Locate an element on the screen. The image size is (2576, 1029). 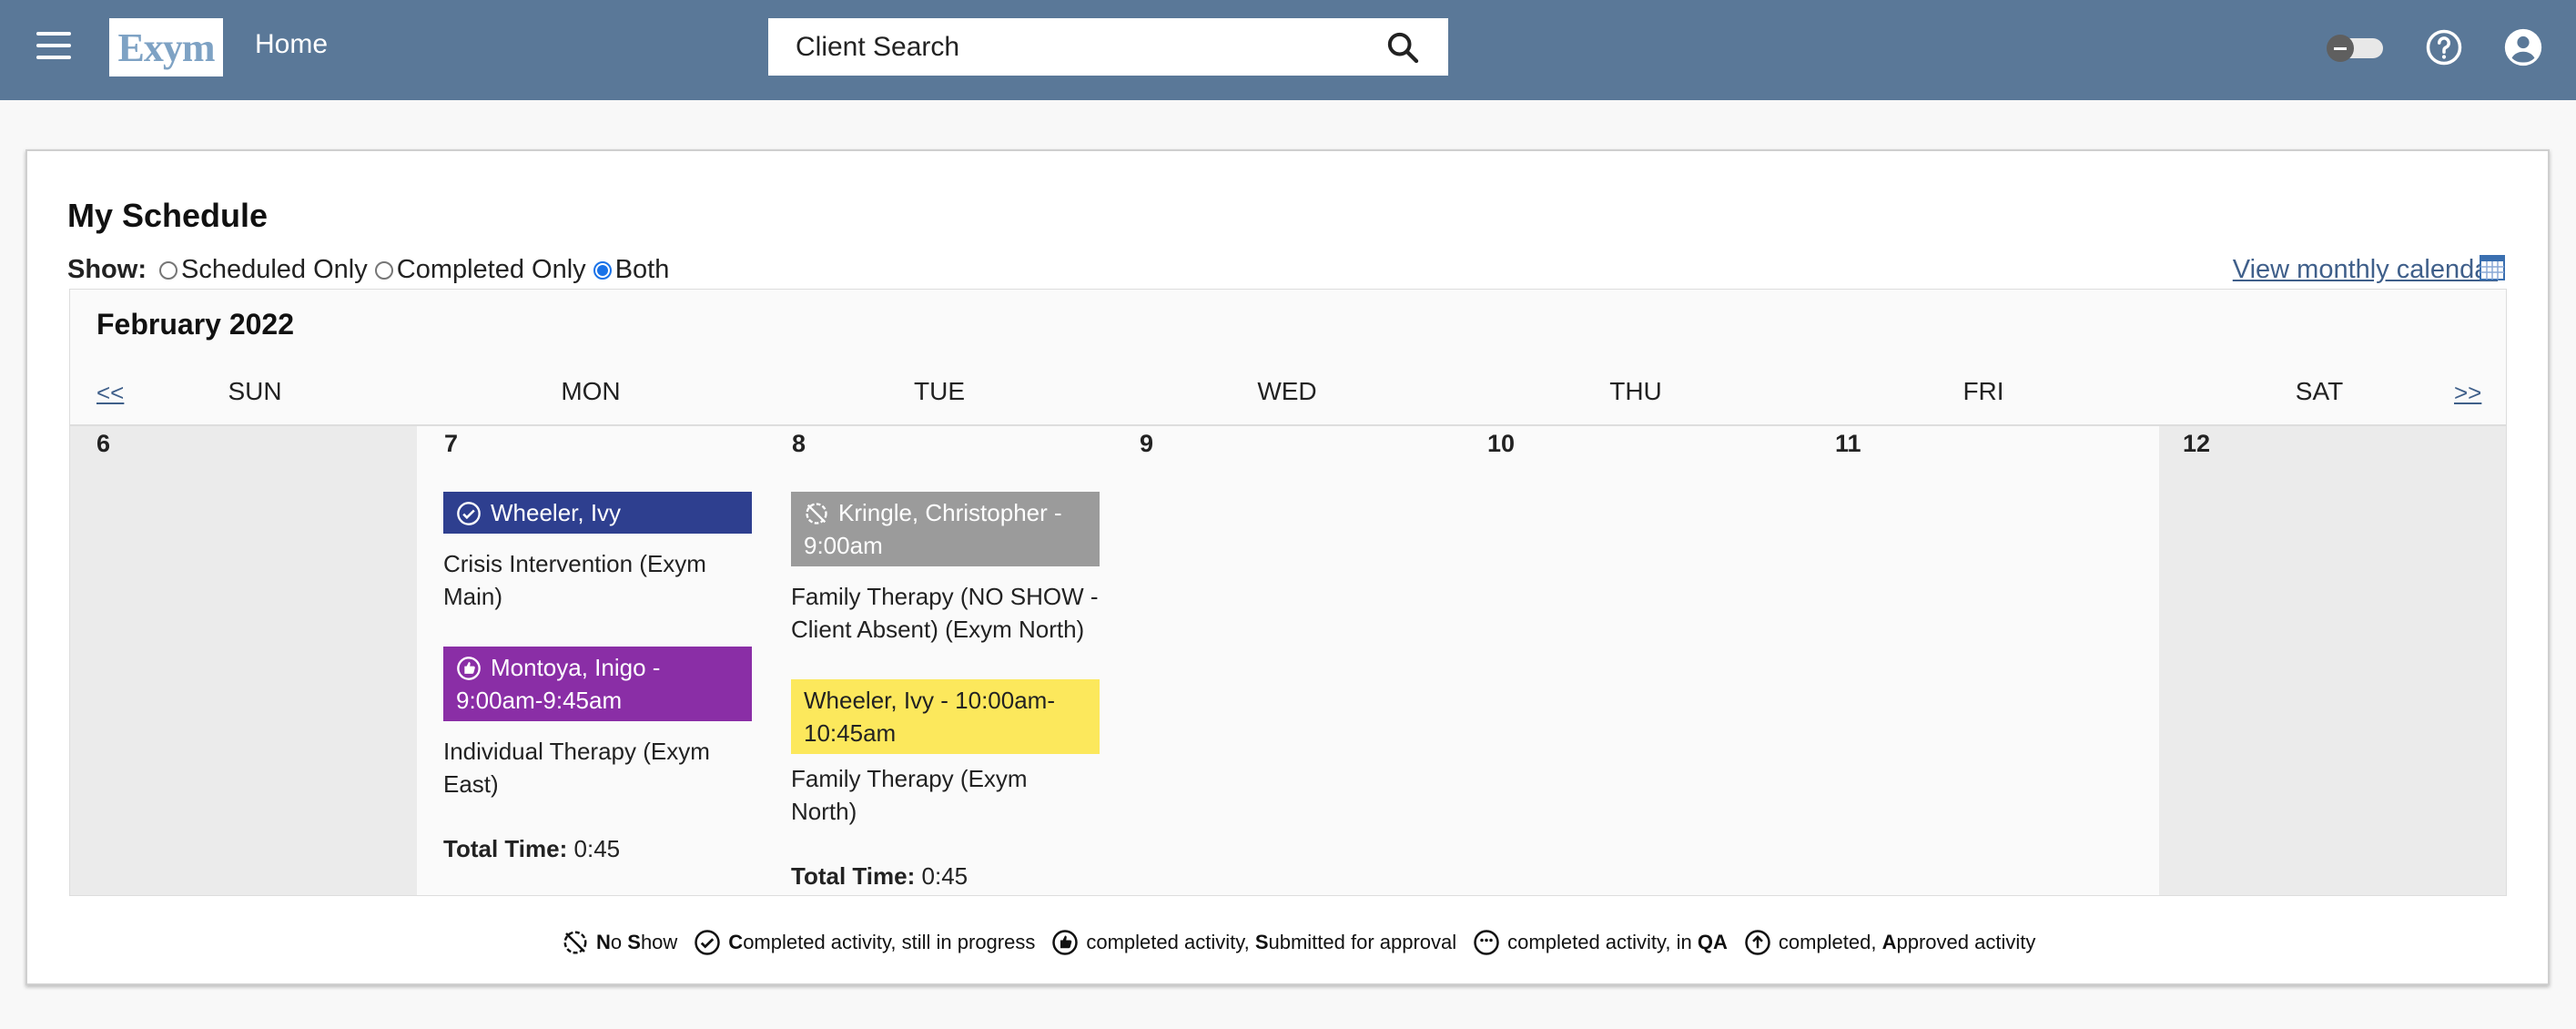
qa-dots-icon is located at coordinates (1486, 942).